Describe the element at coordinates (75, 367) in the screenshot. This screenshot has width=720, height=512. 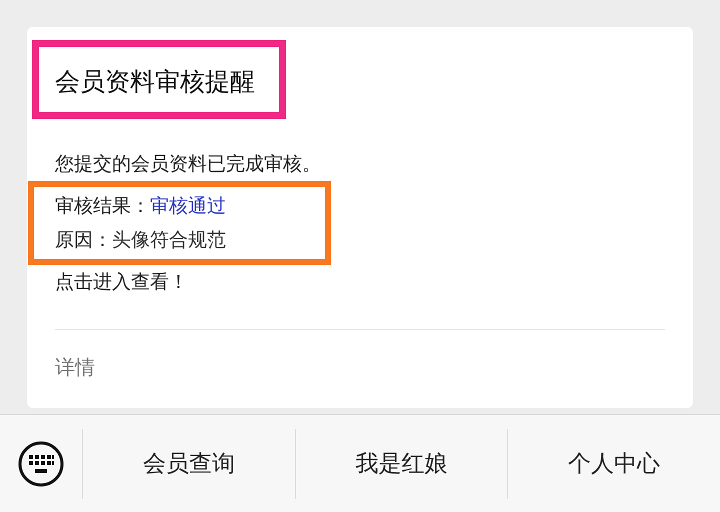
I see `details-link: 详情` at that location.